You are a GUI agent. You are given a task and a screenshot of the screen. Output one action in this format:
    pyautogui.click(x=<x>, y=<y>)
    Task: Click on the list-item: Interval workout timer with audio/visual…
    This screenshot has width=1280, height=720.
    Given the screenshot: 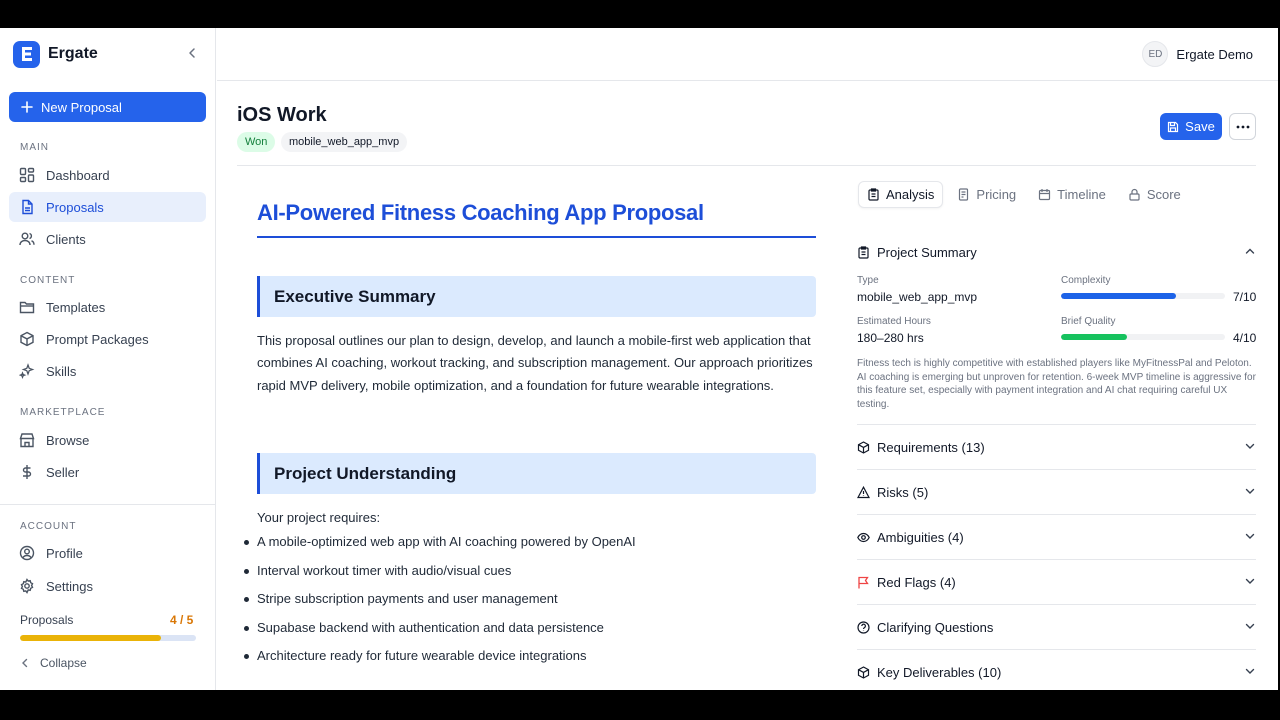 What is the action you would take?
    pyautogui.click(x=440, y=571)
    